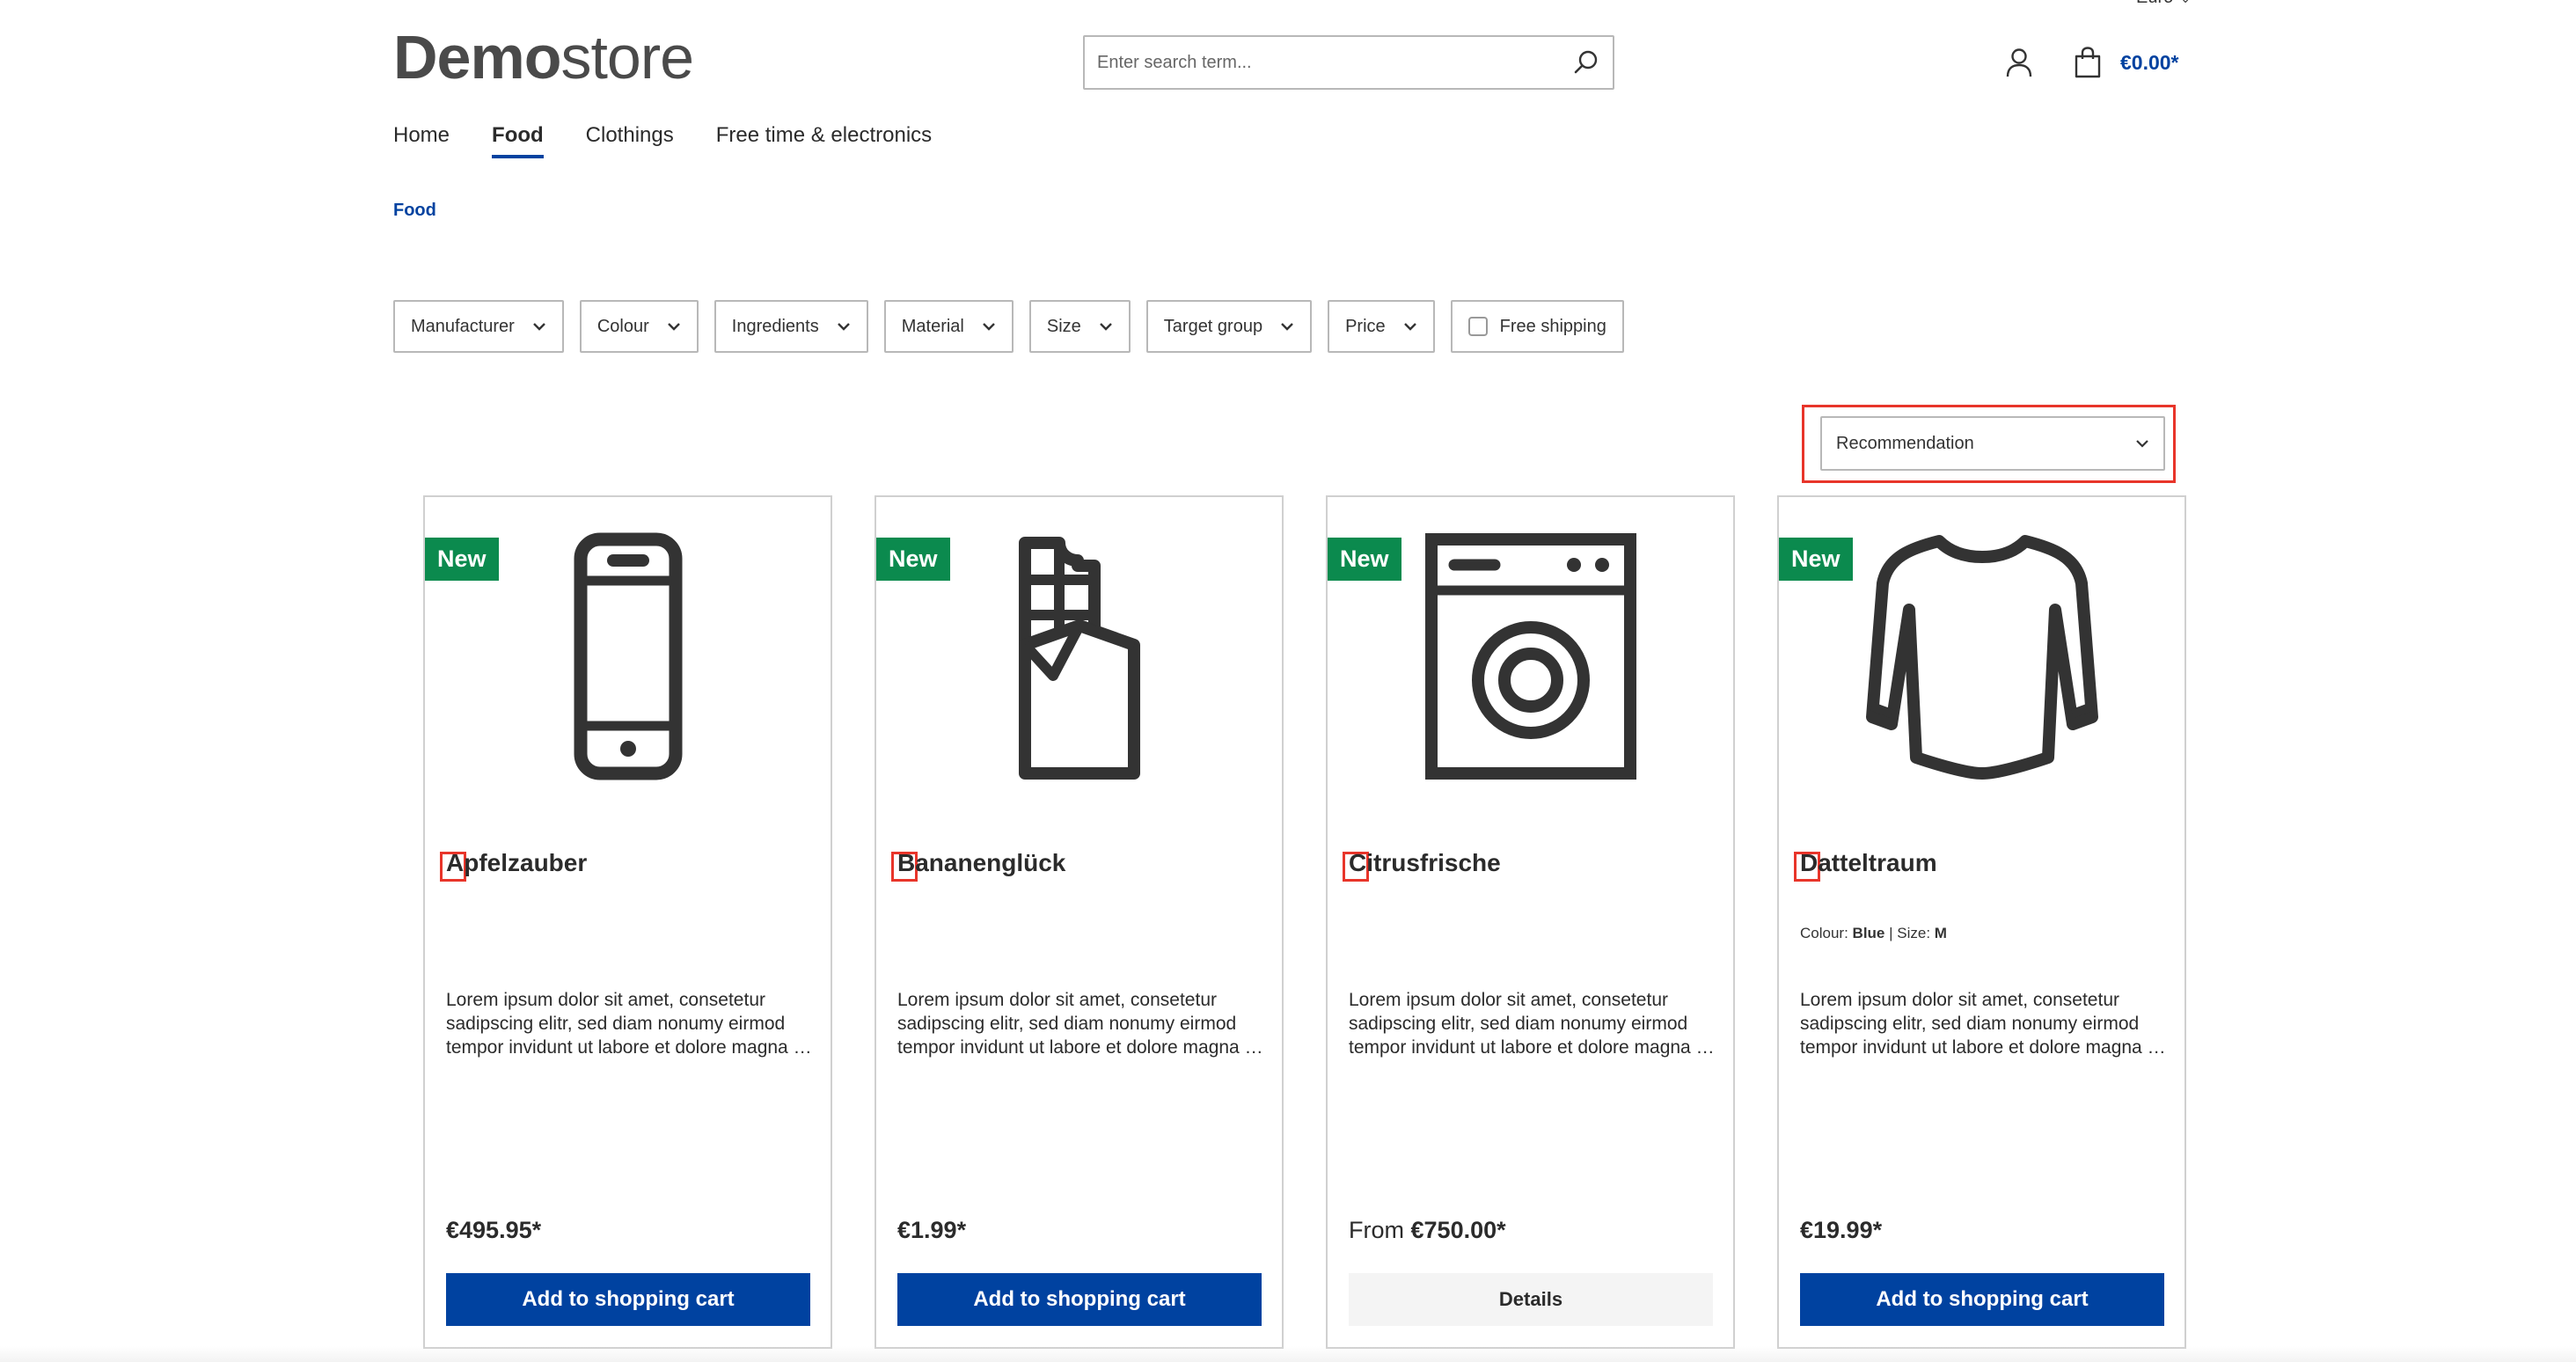 The width and height of the screenshot is (2576, 1362). I want to click on search-icon, so click(1586, 62).